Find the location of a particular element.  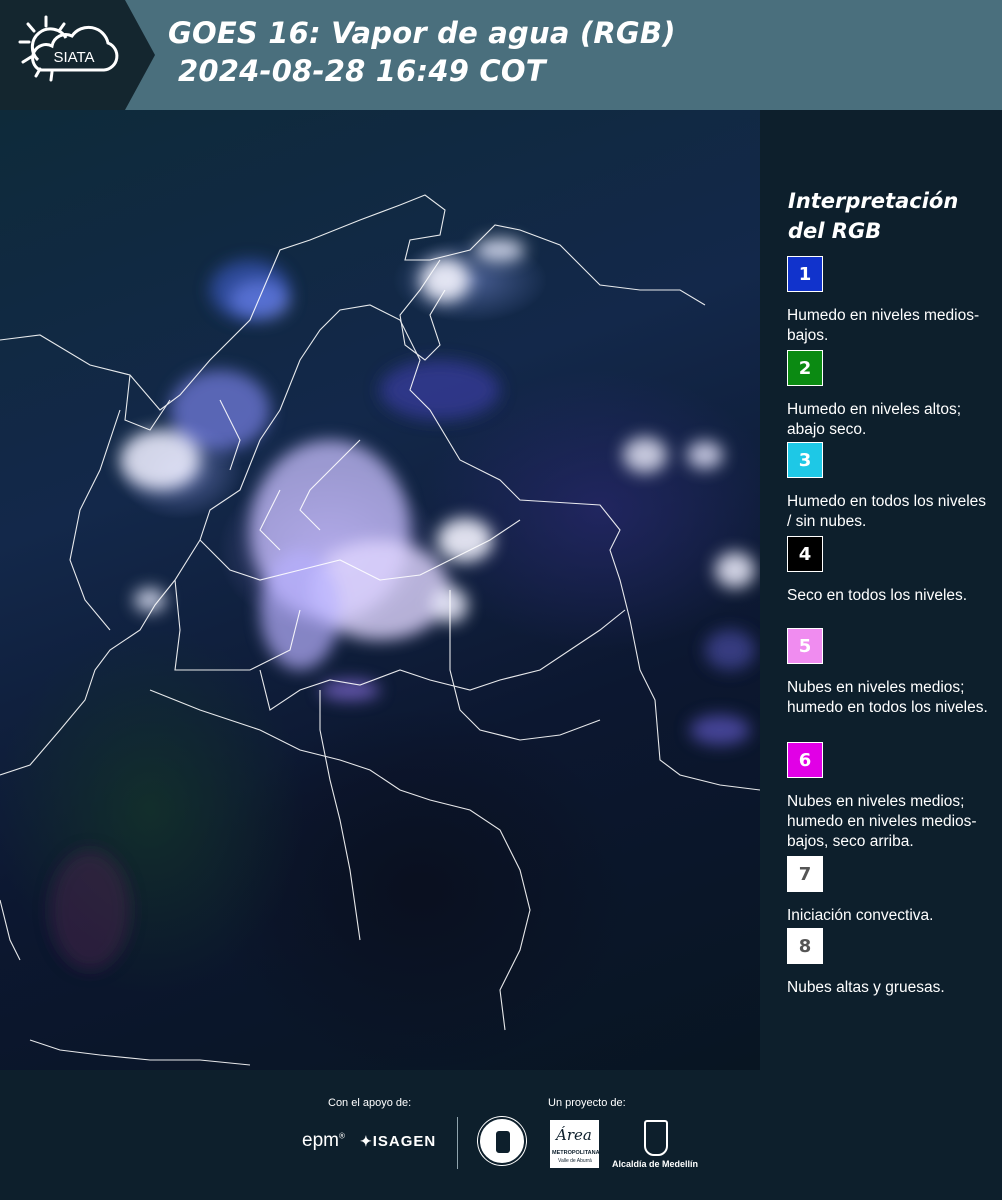

legend-swatch: 6 is located at coordinates (805, 760).